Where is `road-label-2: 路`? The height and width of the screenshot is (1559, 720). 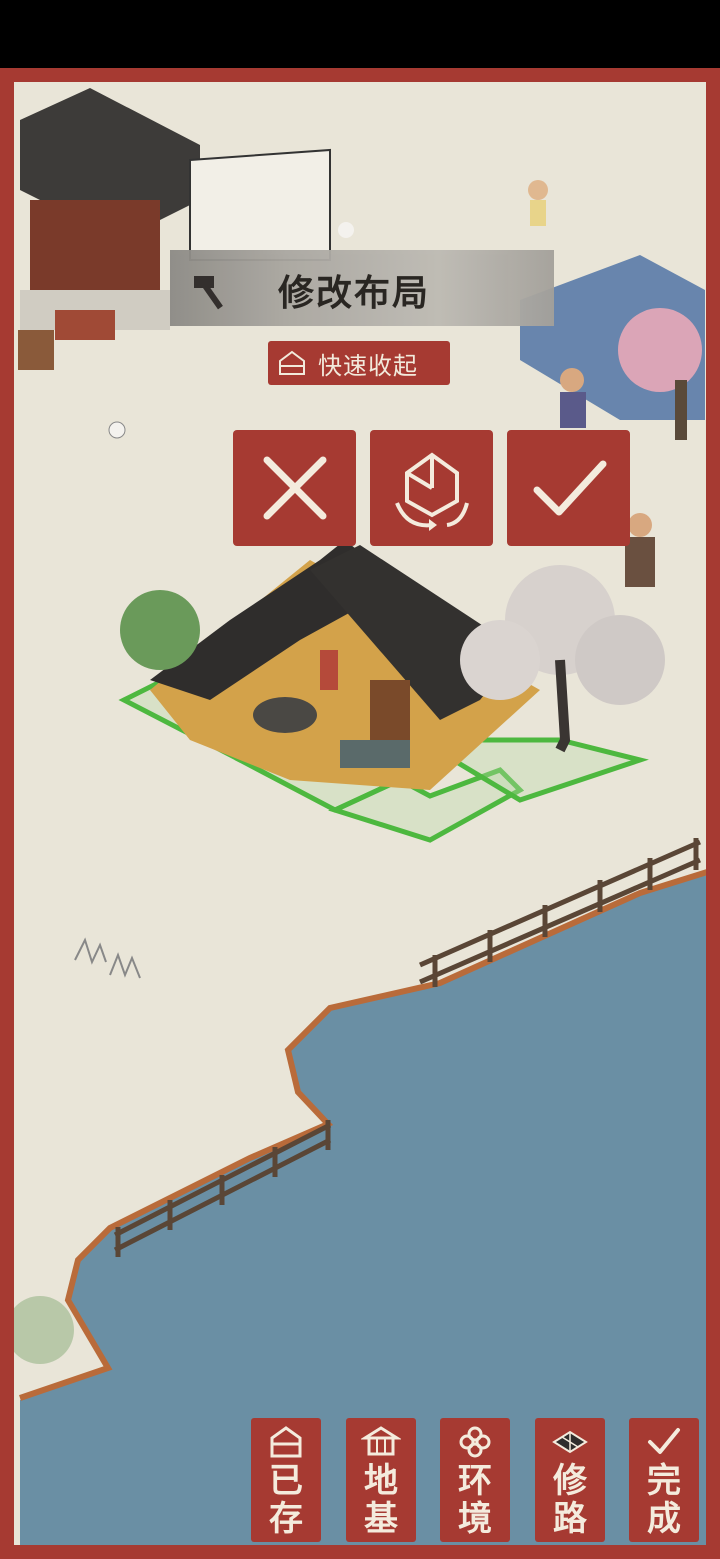 road-label-2: 路 is located at coordinates (570, 1519).